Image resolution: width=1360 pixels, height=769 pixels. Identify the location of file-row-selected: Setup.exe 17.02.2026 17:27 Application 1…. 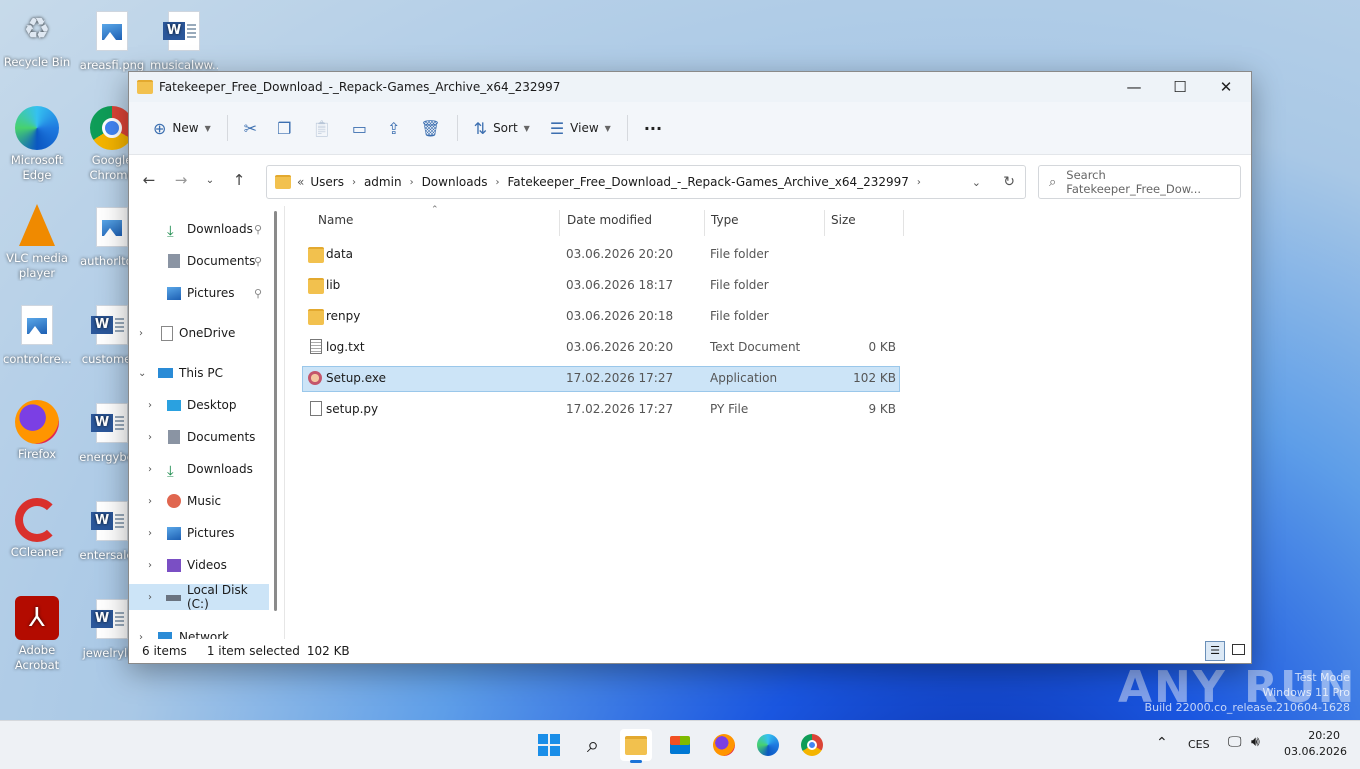
(601, 379).